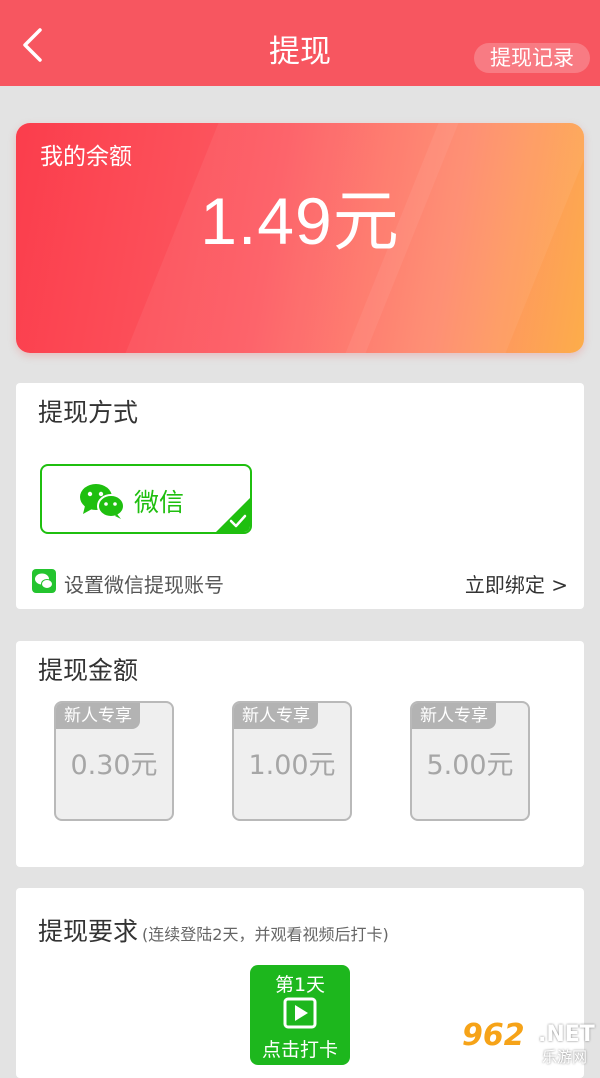 The image size is (600, 1078). I want to click on play-icon, so click(300, 1013).